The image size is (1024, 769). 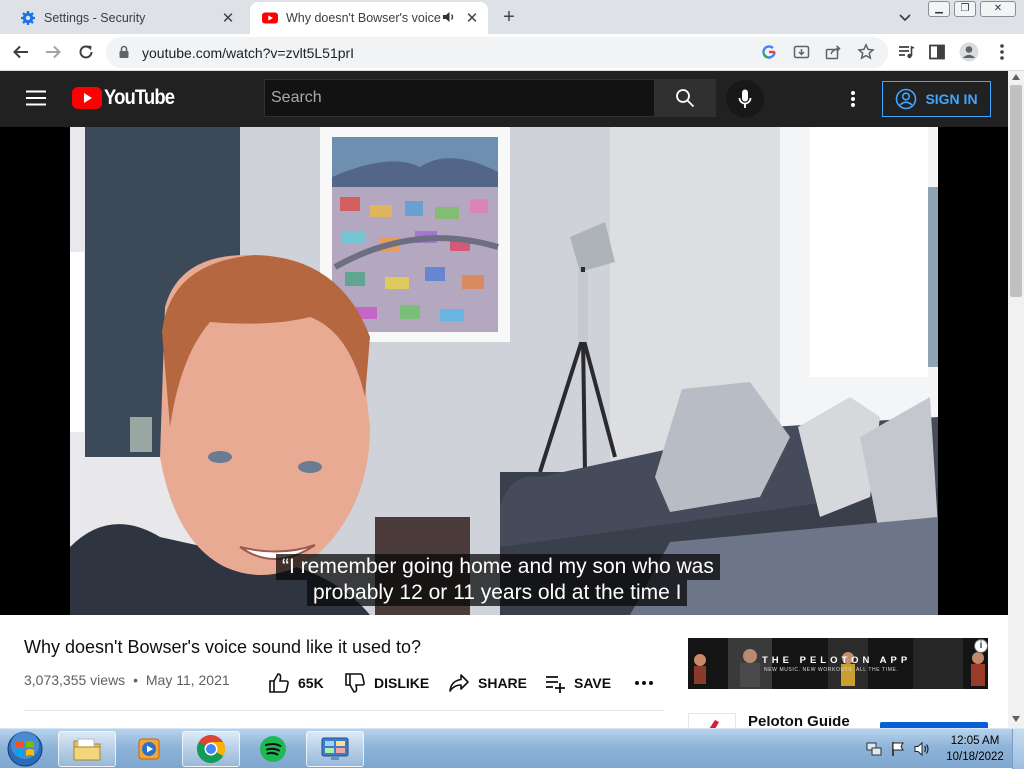 What do you see at coordinates (95, 18) in the screenshot?
I see `tab-title: Settings - Security` at bounding box center [95, 18].